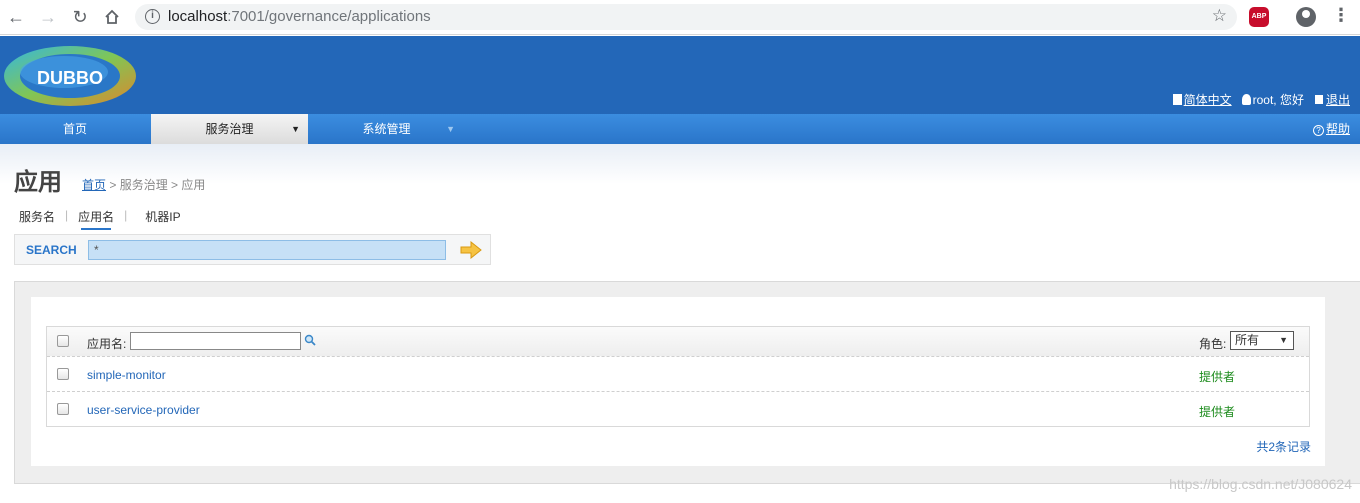  I want to click on language-link: 简体中文, so click(1202, 99).